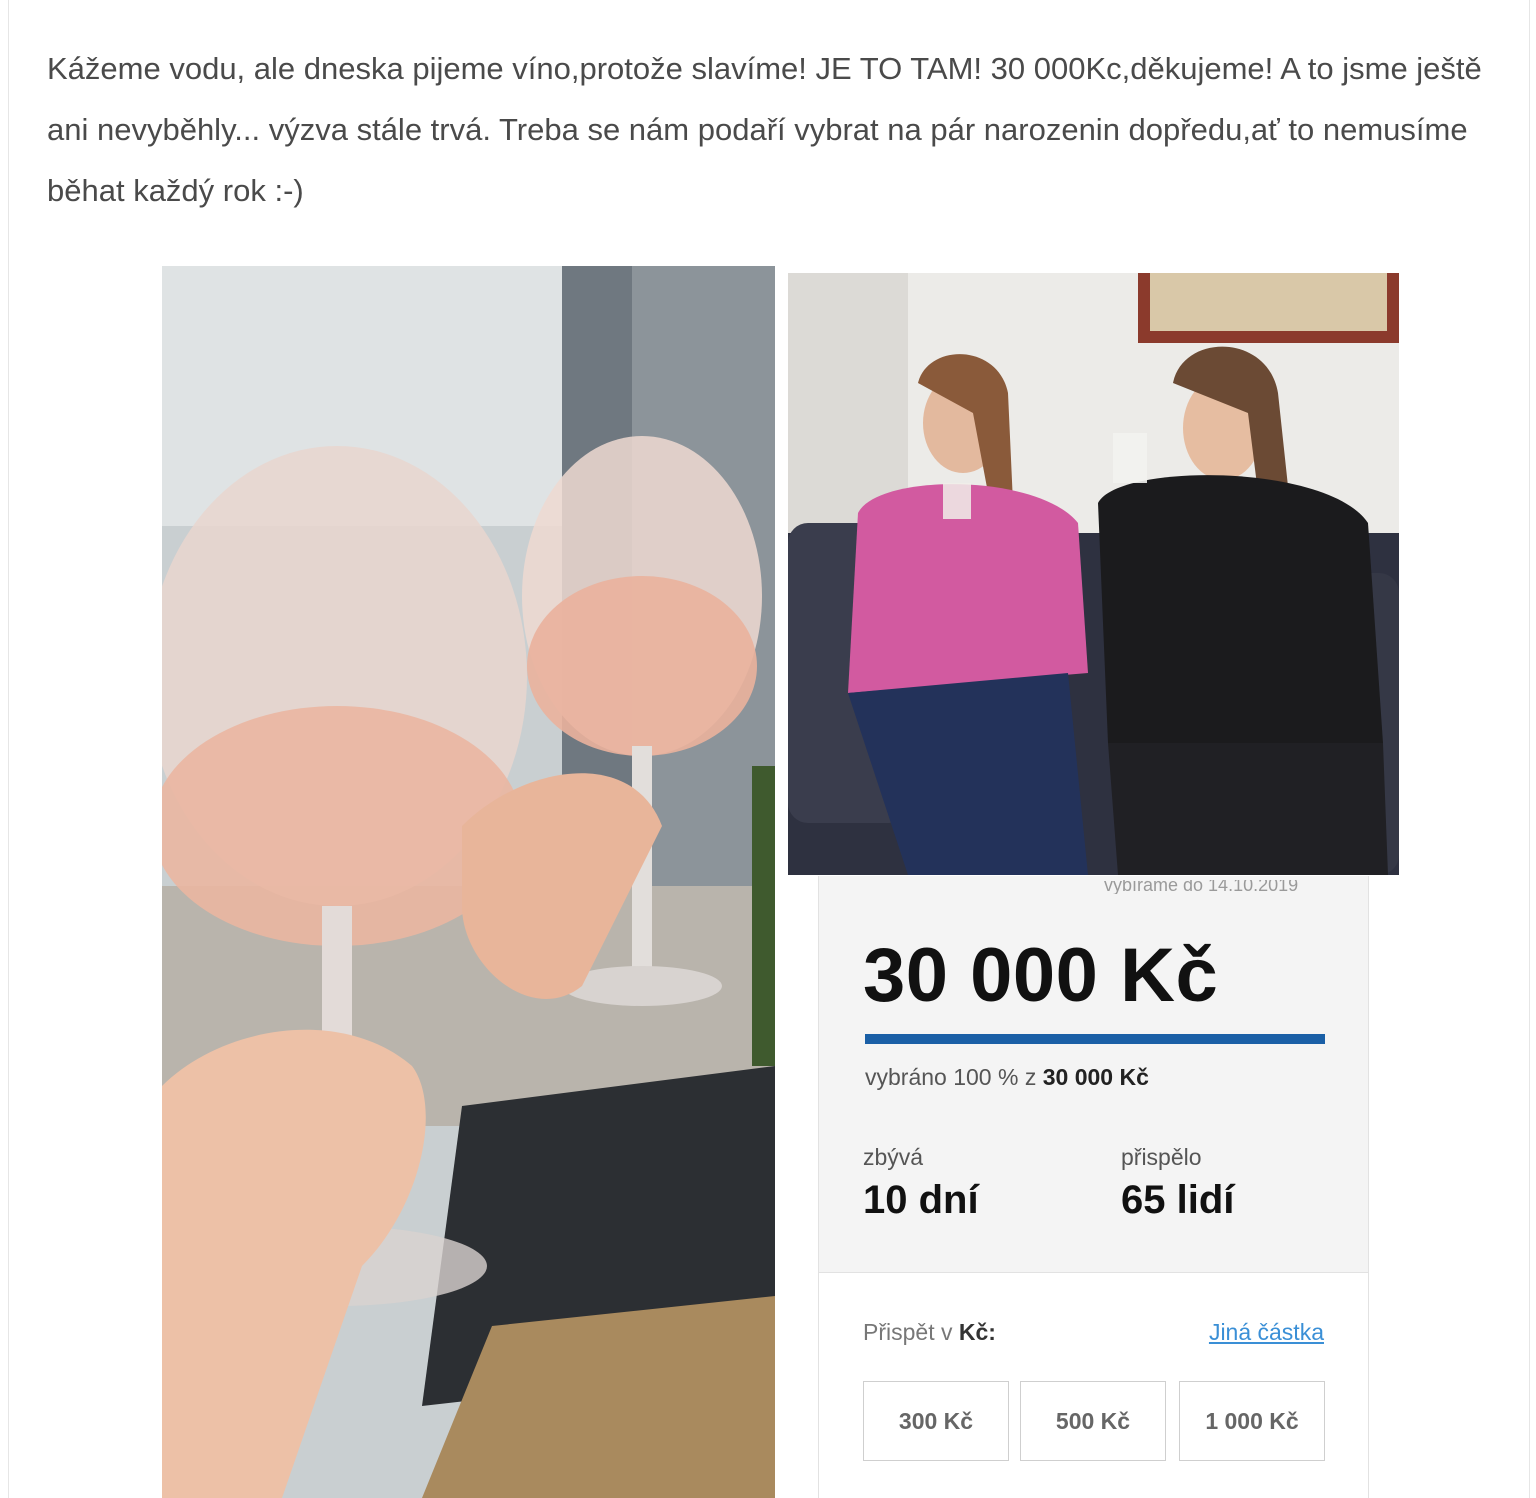 This screenshot has height=1498, width=1536. Describe the element at coordinates (936, 1421) in the screenshot. I see `amount-300-button: 300 Kč` at that location.